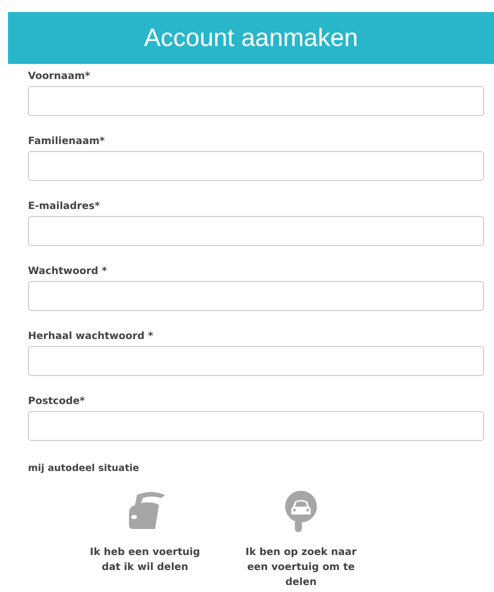  I want to click on field-label: E-mailadres*, so click(64, 207).